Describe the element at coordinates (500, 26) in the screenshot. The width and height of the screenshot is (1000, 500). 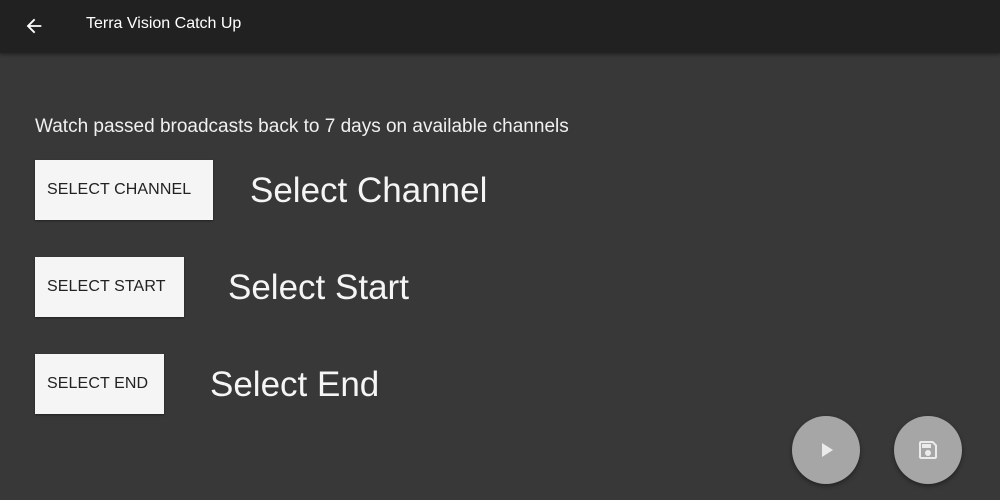
I see `app-bar: Terra Vision Catch Up` at that location.